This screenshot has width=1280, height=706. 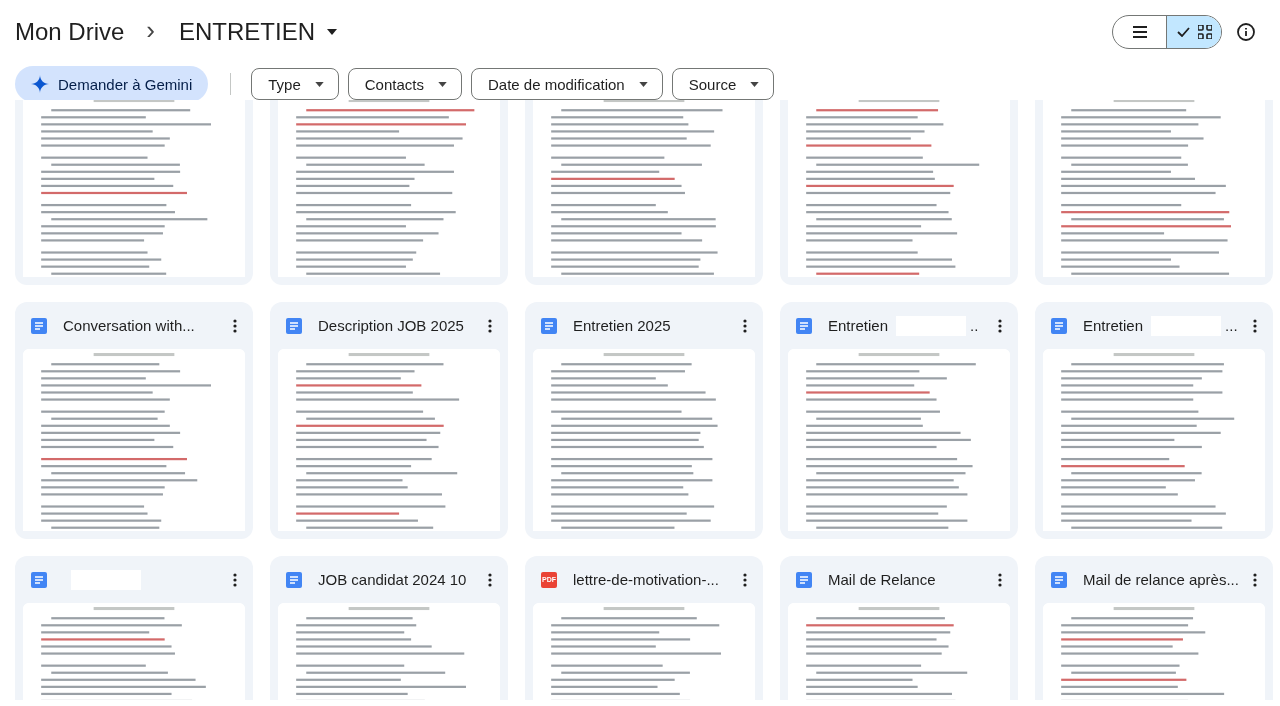 What do you see at coordinates (391, 325) in the screenshot?
I see `file-name: Description JOB 2025` at bounding box center [391, 325].